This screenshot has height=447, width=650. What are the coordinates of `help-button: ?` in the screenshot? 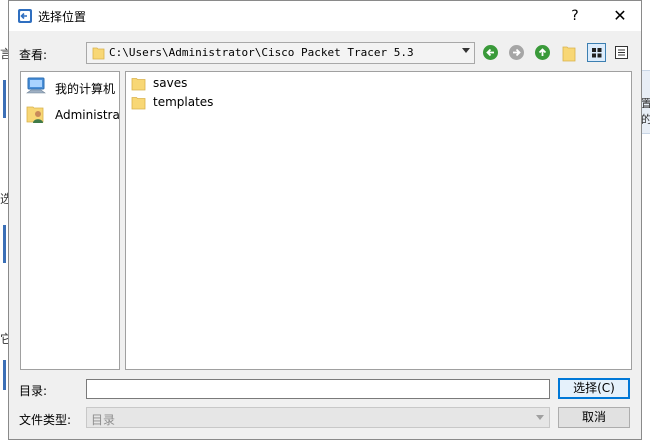 It's located at (575, 16).